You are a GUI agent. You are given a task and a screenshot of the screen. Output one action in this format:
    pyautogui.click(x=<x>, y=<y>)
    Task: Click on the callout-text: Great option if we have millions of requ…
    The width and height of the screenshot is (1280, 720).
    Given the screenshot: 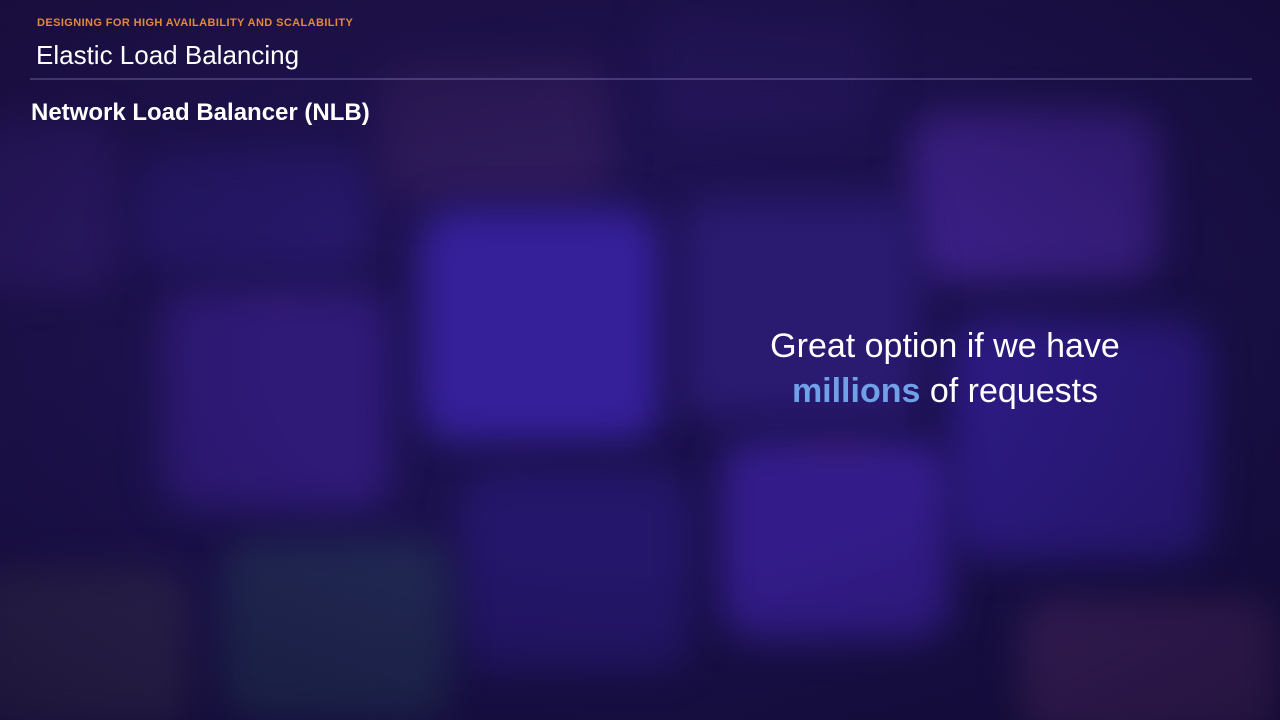 What is the action you would take?
    pyautogui.click(x=945, y=369)
    